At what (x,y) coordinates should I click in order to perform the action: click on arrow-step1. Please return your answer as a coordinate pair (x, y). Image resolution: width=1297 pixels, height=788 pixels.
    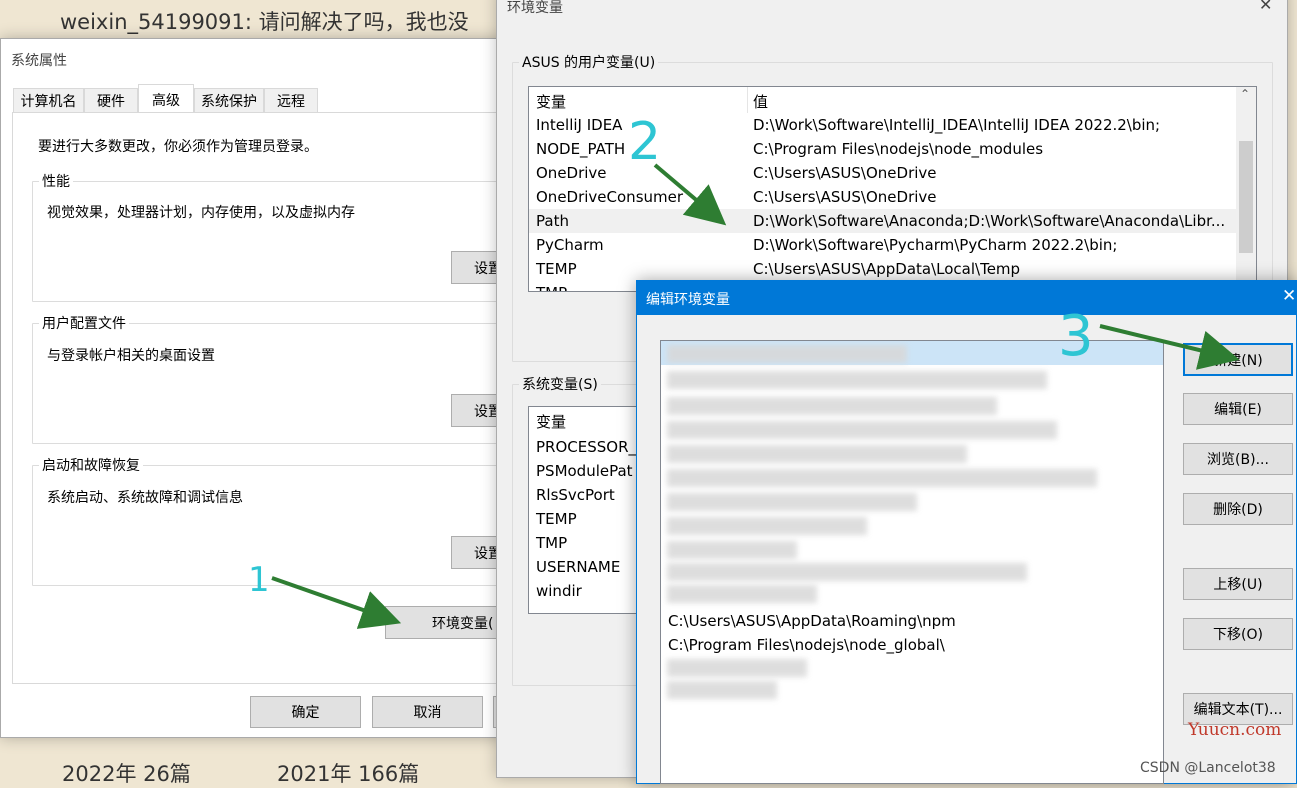
    Looking at the image, I should click on (336, 602).